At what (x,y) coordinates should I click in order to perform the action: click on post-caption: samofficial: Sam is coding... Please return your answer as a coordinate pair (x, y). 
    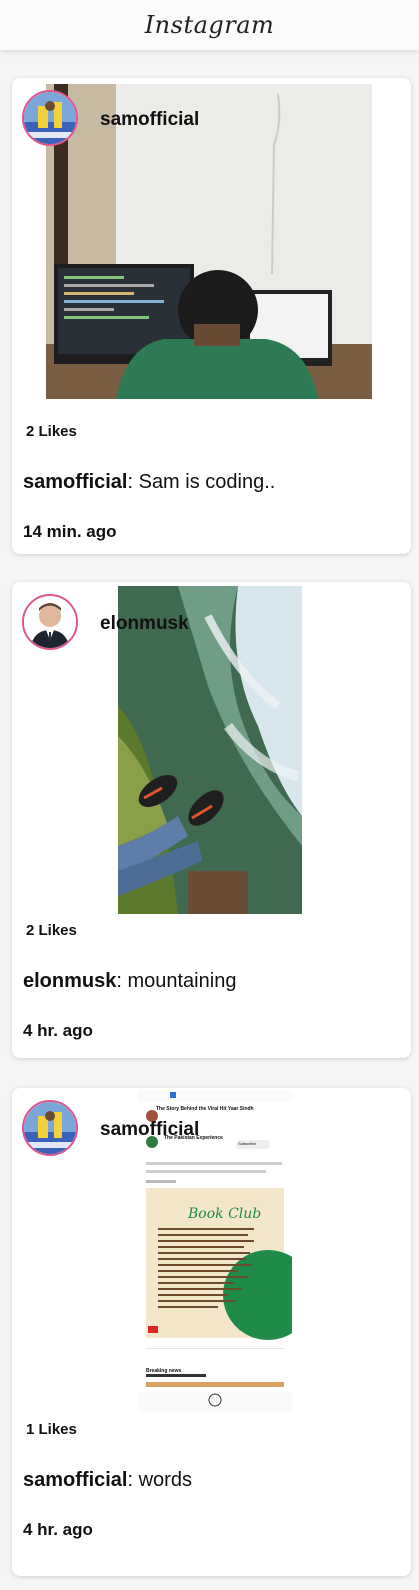
    Looking at the image, I should click on (149, 482).